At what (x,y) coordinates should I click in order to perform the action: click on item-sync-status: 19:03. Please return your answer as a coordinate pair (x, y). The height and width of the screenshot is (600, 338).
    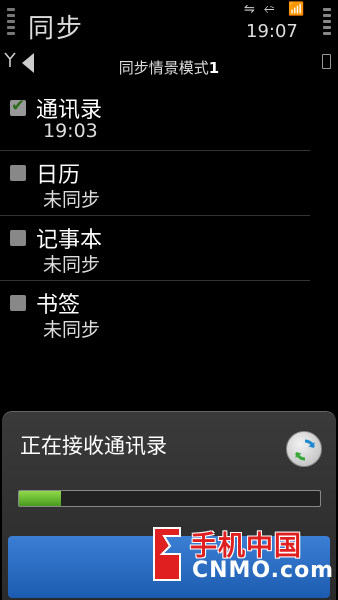
    Looking at the image, I should click on (70, 131).